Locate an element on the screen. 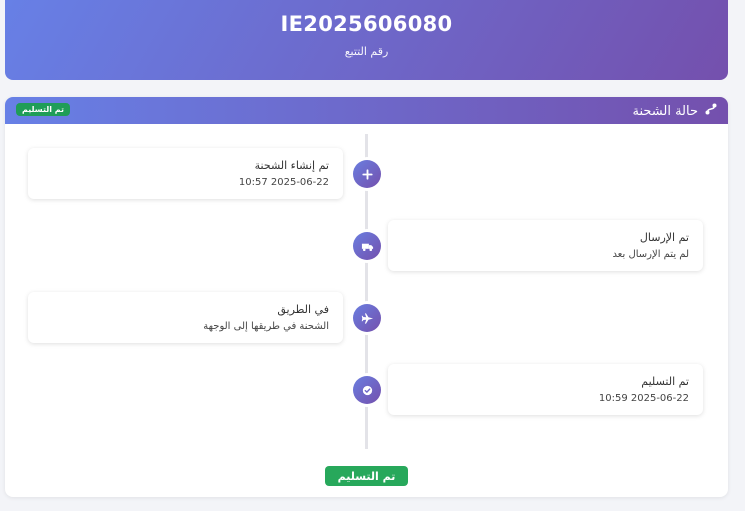  event-title: تم الإرسال is located at coordinates (664, 237).